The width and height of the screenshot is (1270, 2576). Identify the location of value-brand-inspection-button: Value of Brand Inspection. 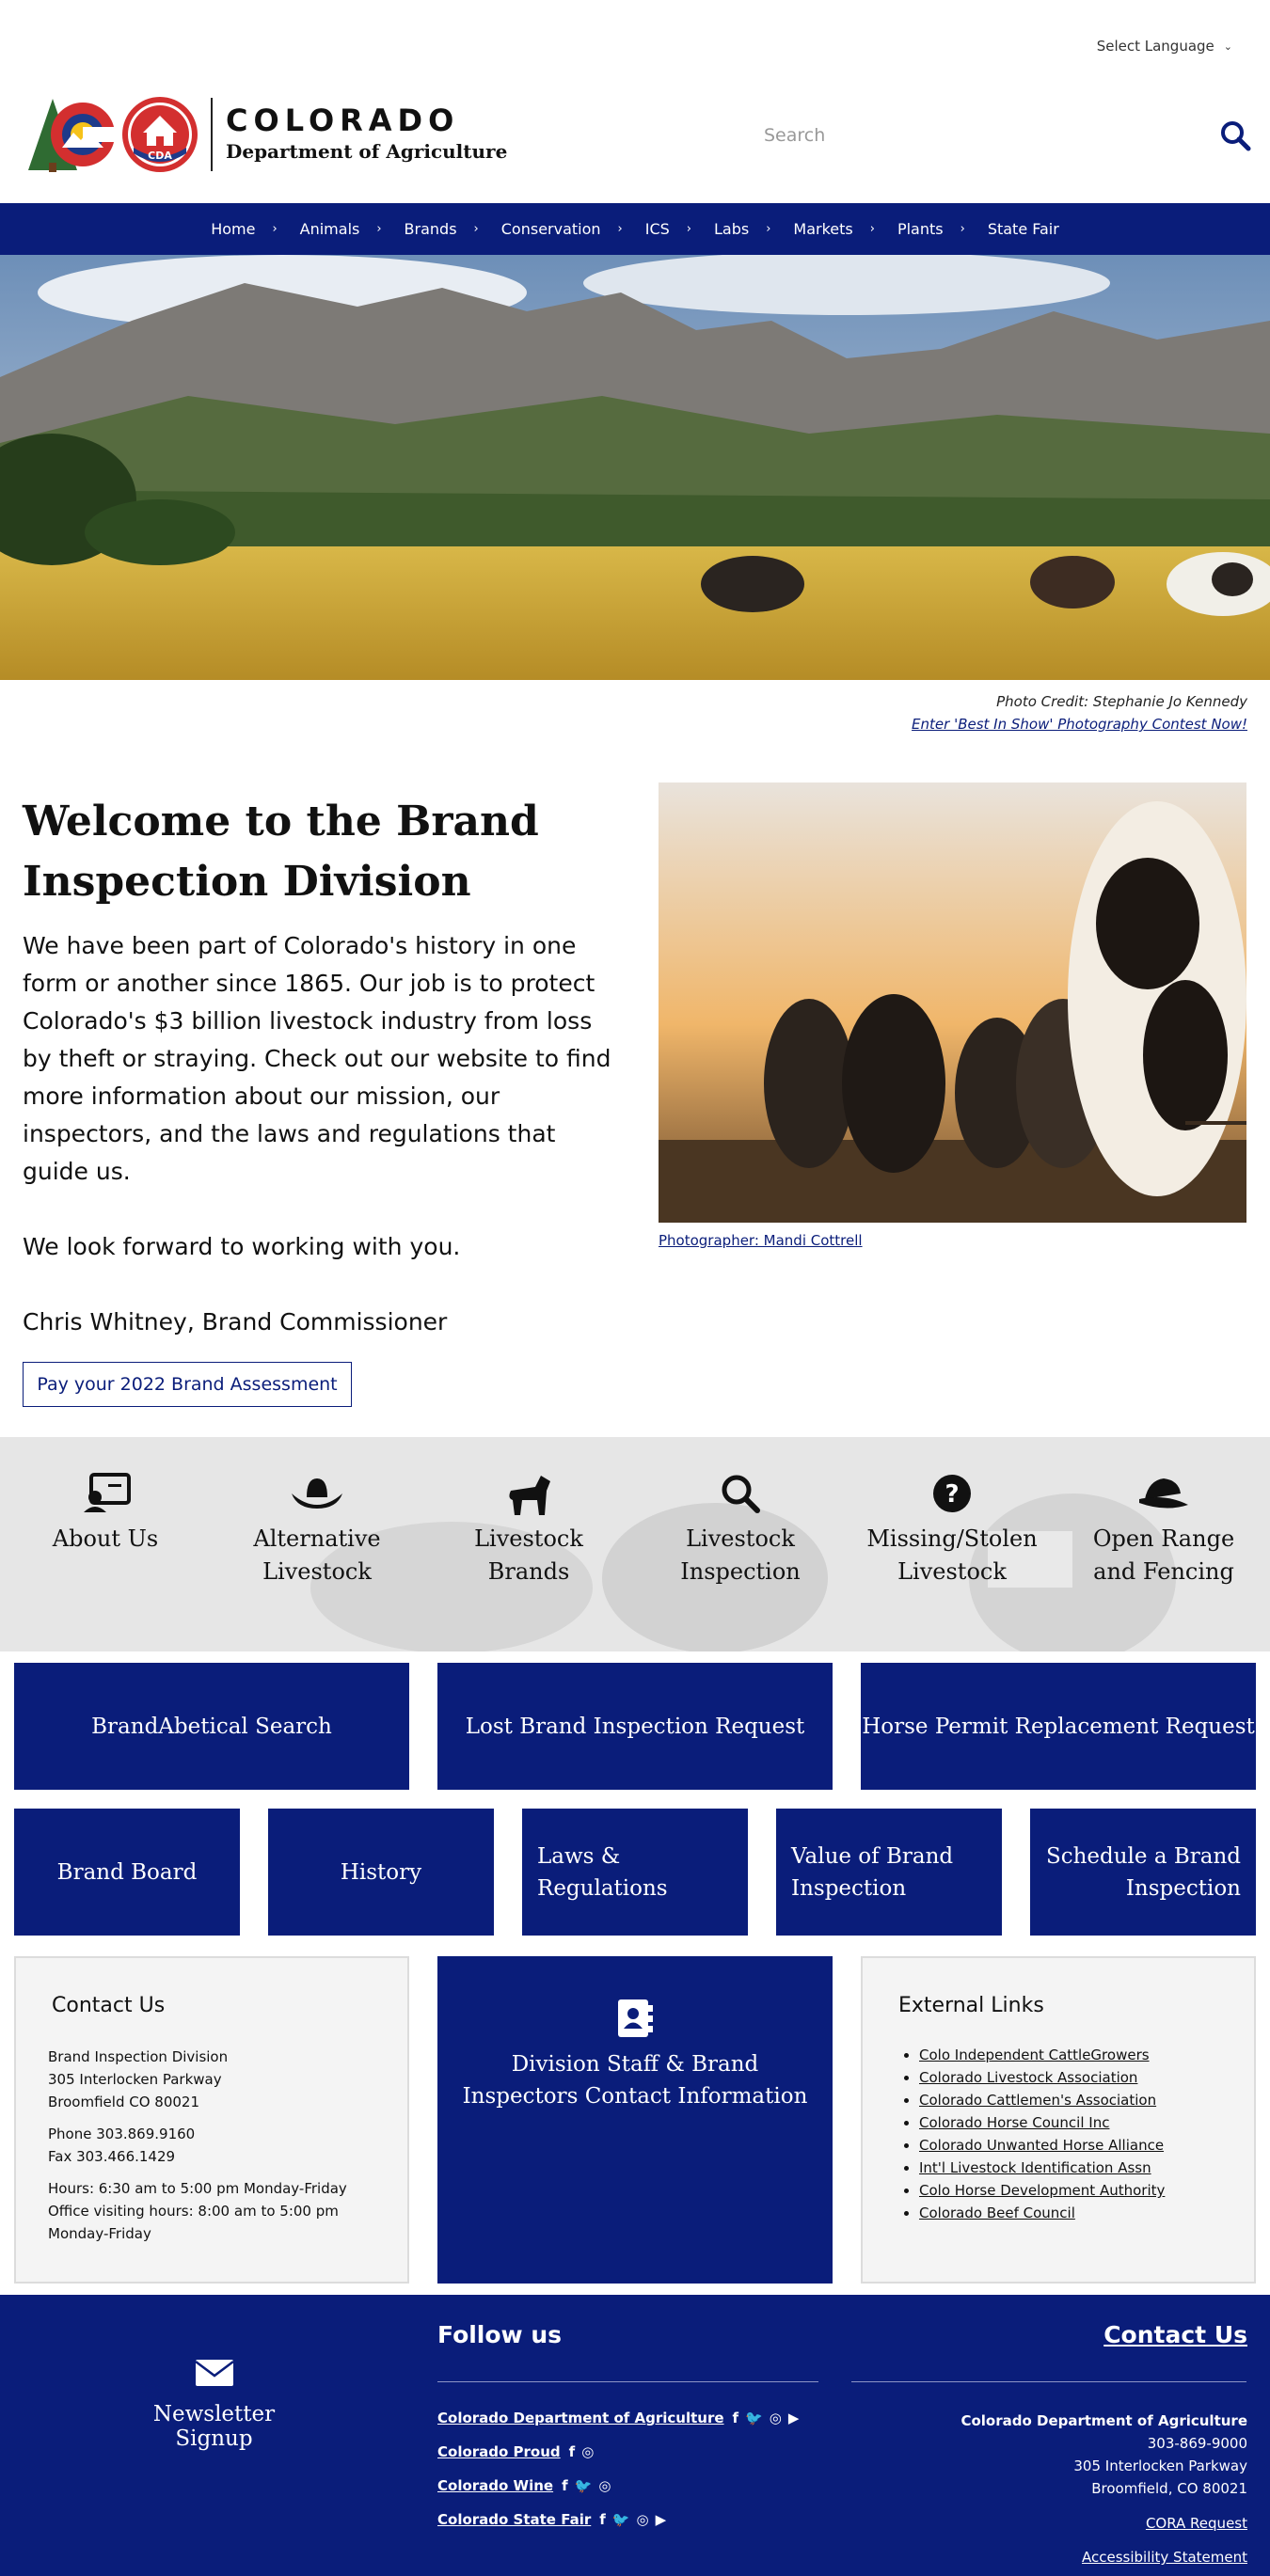
(889, 1872).